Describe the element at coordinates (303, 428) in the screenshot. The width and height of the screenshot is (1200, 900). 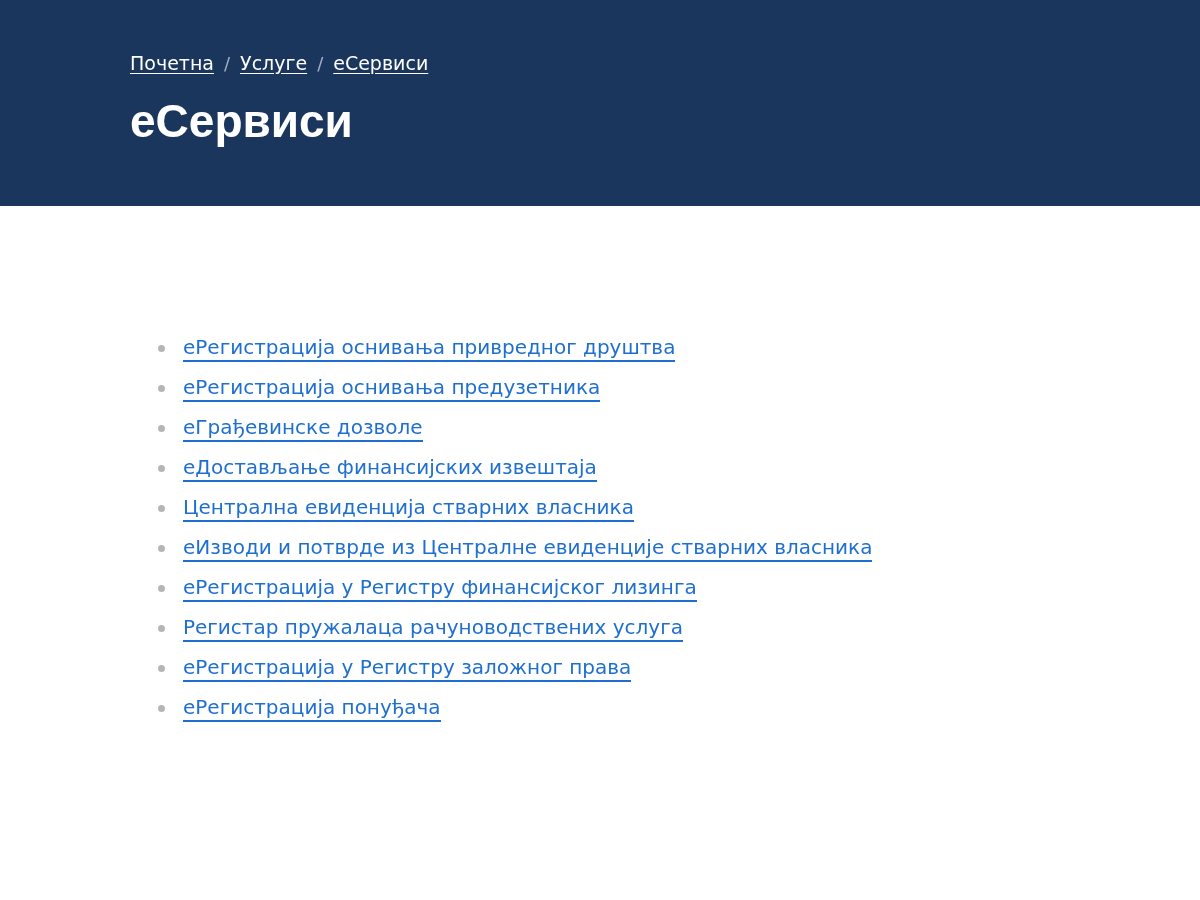
I see `service-link: еГрађевинске дозволе` at that location.